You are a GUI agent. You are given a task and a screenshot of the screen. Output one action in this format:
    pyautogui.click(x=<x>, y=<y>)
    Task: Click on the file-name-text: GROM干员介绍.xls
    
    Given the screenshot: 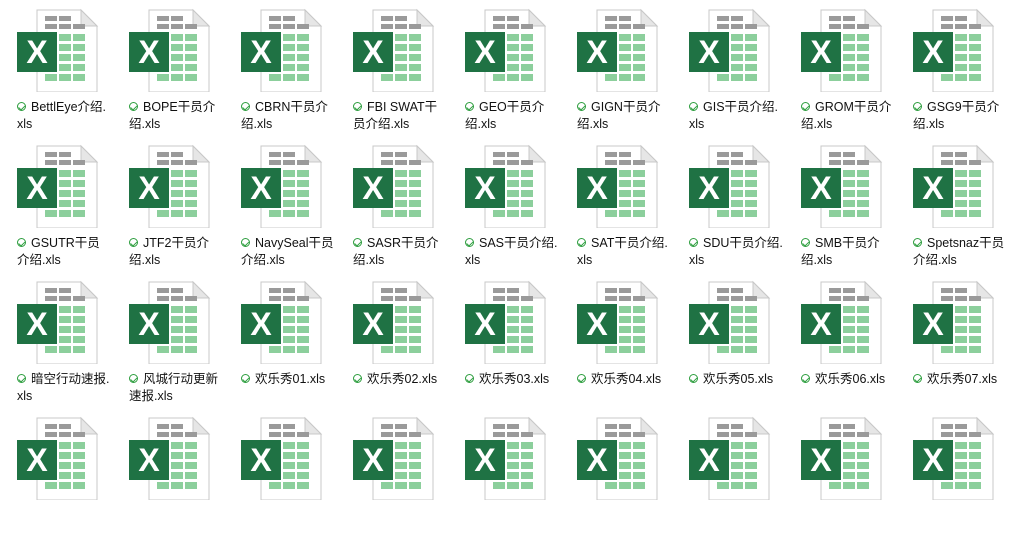 What is the action you would take?
    pyautogui.click(x=846, y=115)
    